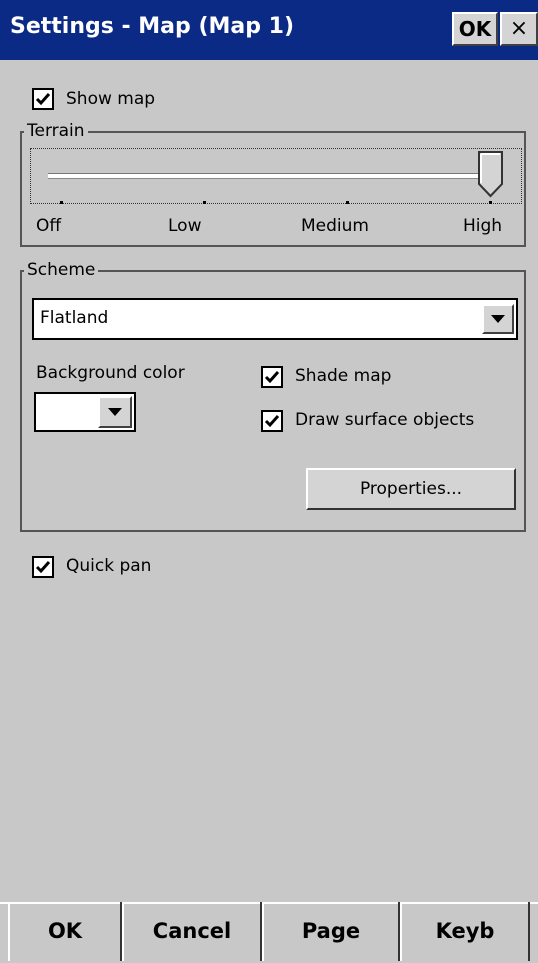 This screenshot has width=538, height=963. I want to click on draw-surface-objects-checkbox, so click(272, 421).